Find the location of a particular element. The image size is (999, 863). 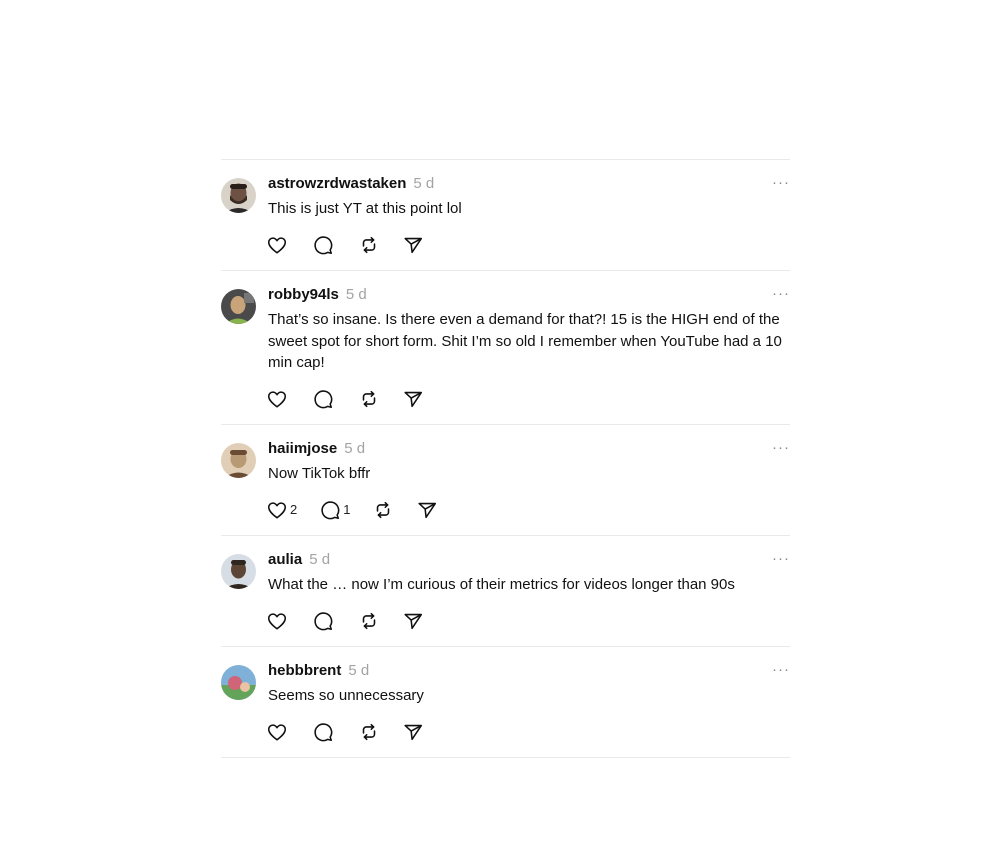

comment: hebbbrent 5 d Seems so unnecessary ··· is located at coordinates (505, 702).